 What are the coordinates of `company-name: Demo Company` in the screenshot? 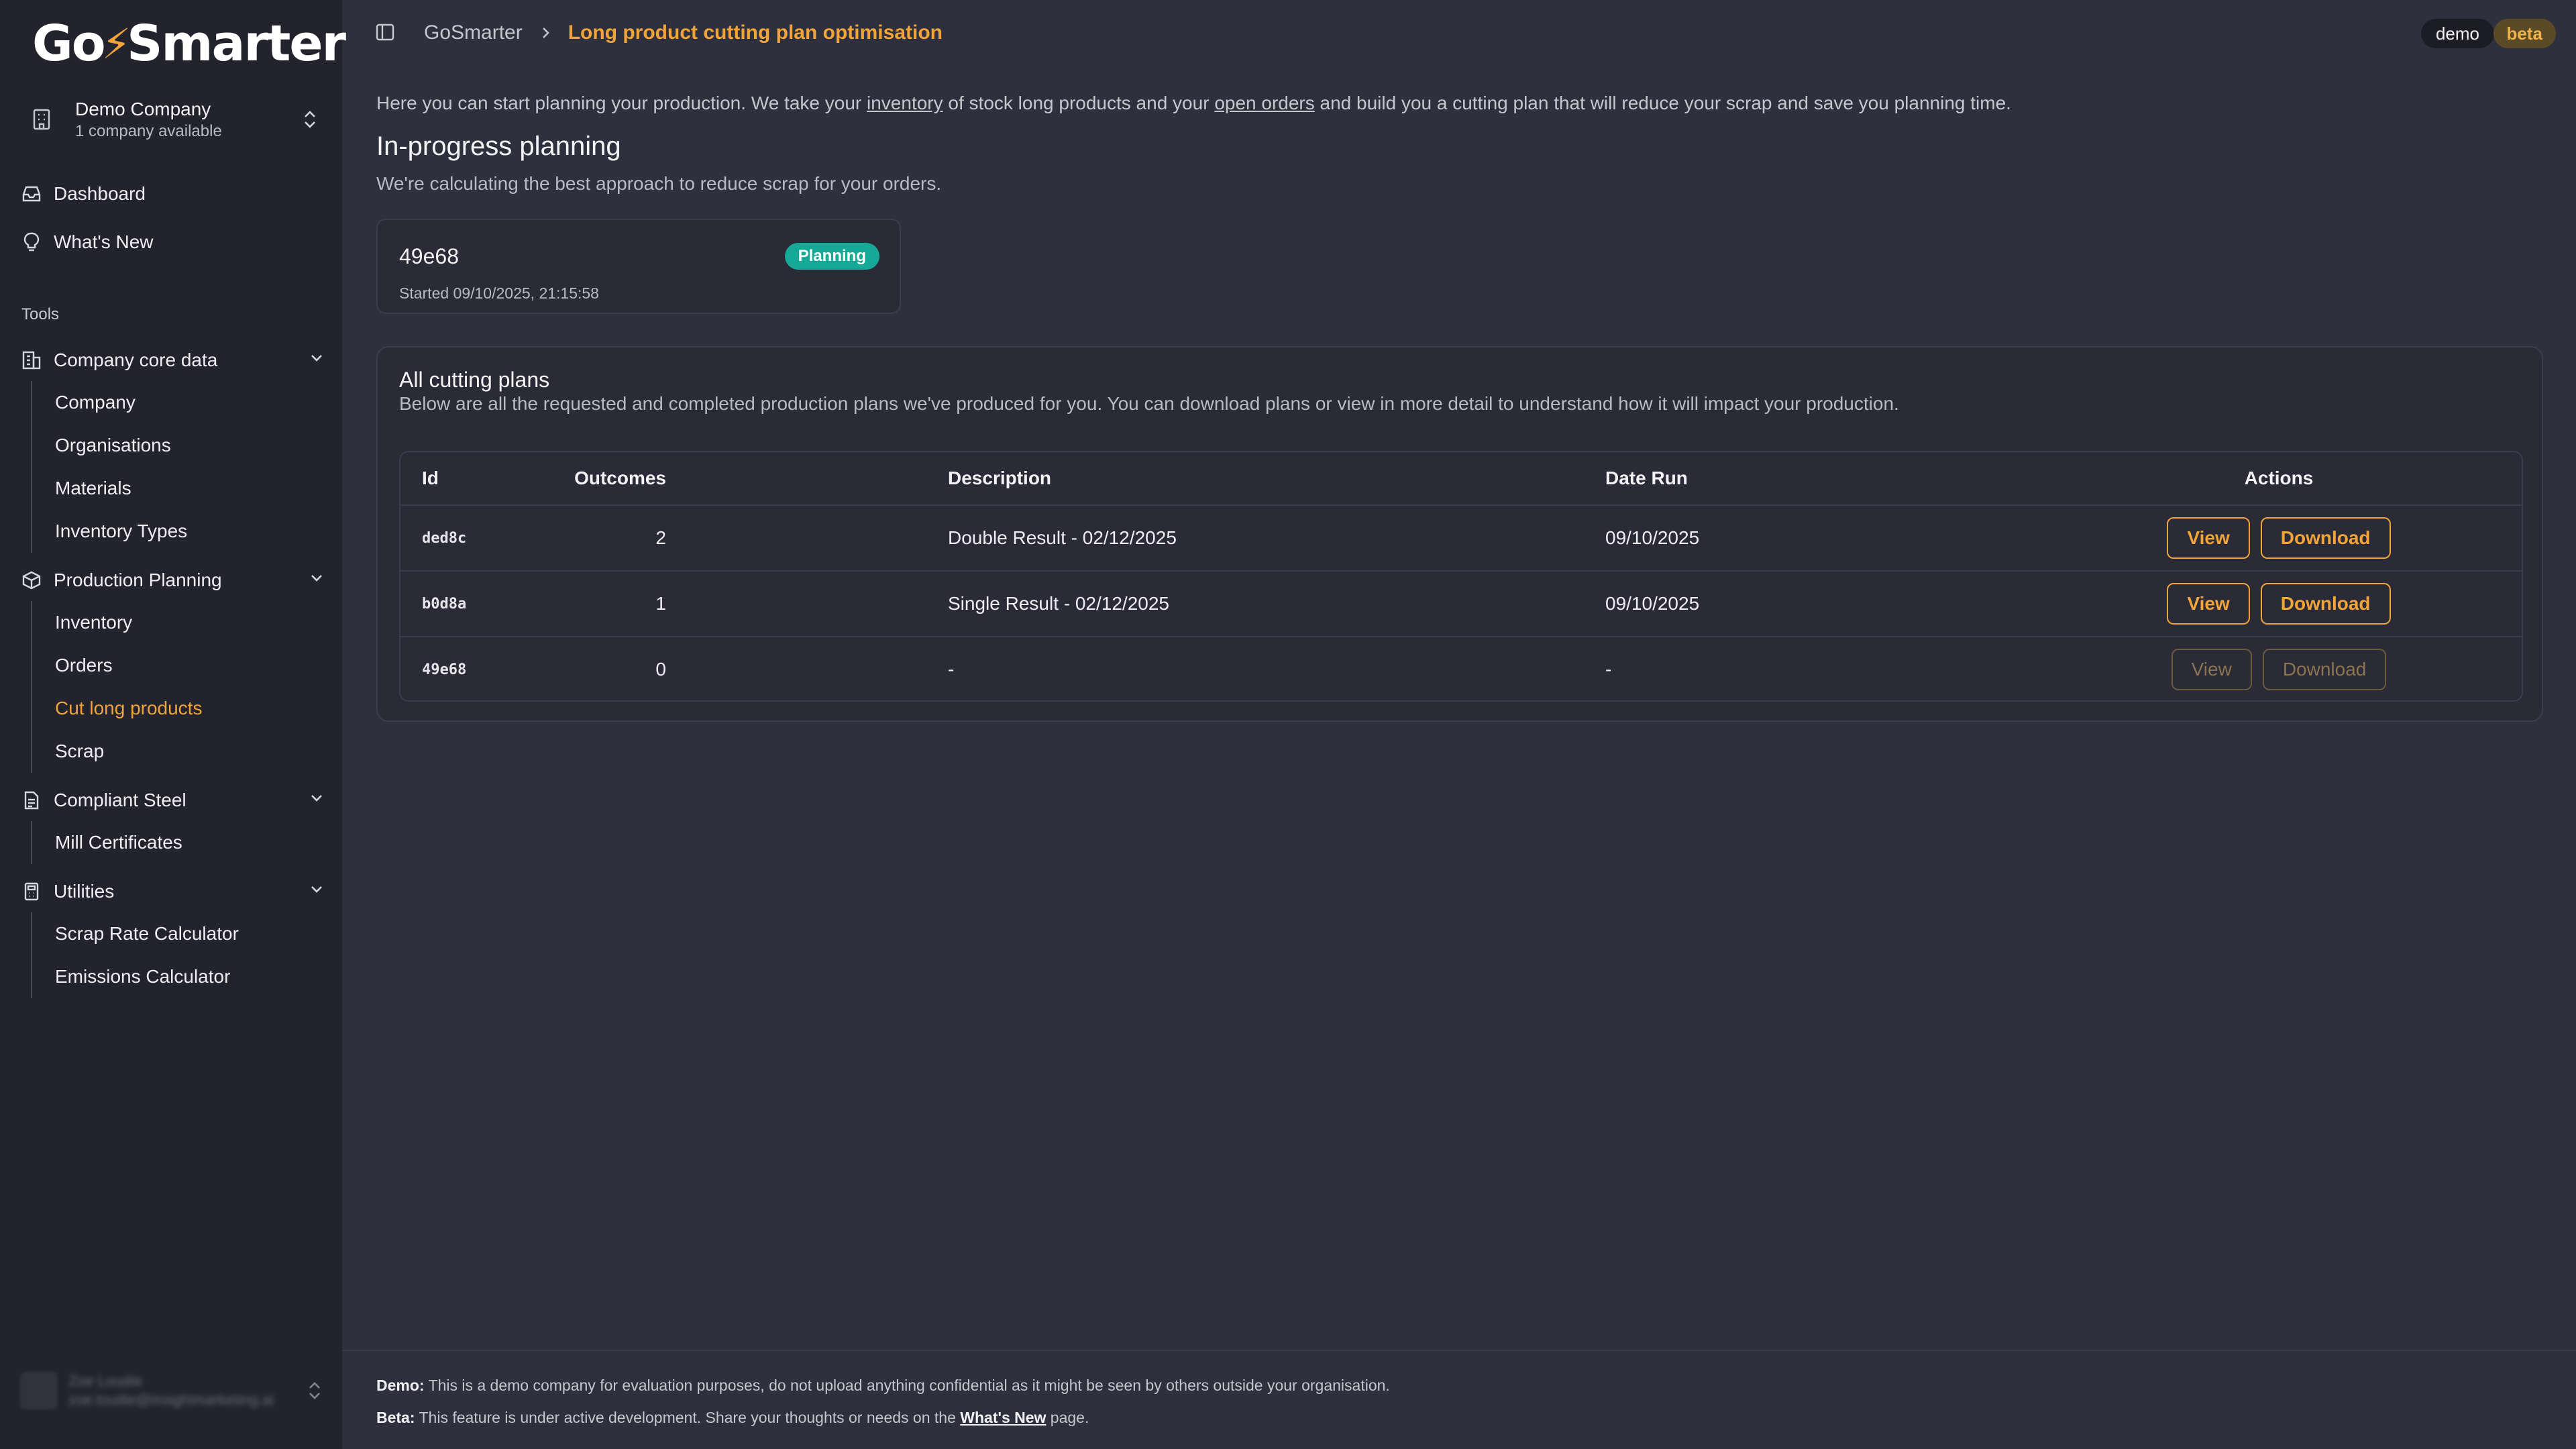 It's located at (143, 109).